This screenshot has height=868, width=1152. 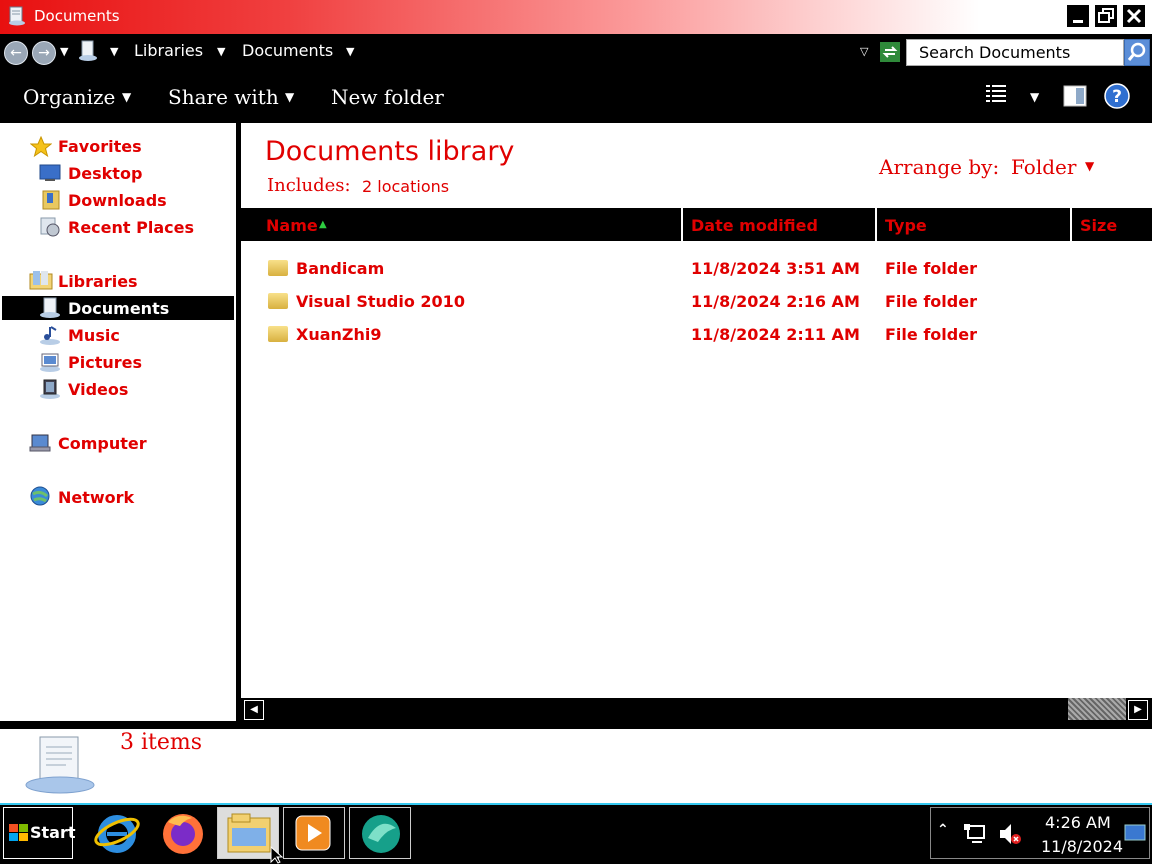 I want to click on back-icon: ←, so click(x=16, y=53).